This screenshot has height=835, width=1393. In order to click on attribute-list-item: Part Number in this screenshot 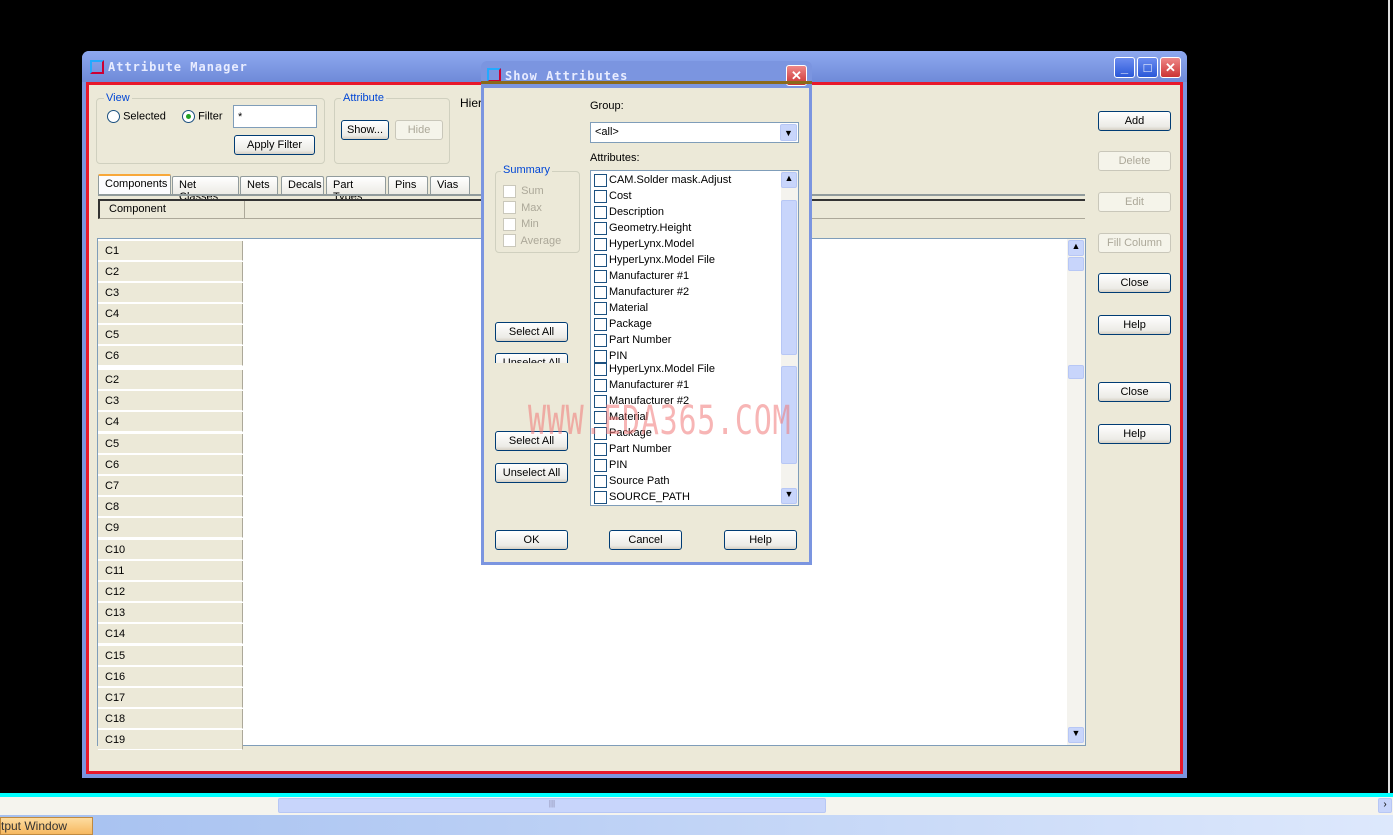, I will do `click(694, 340)`.